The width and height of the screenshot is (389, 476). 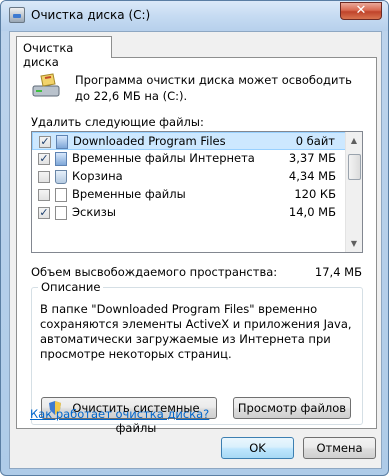 I want to click on file-name: Корзина, so click(x=97, y=176).